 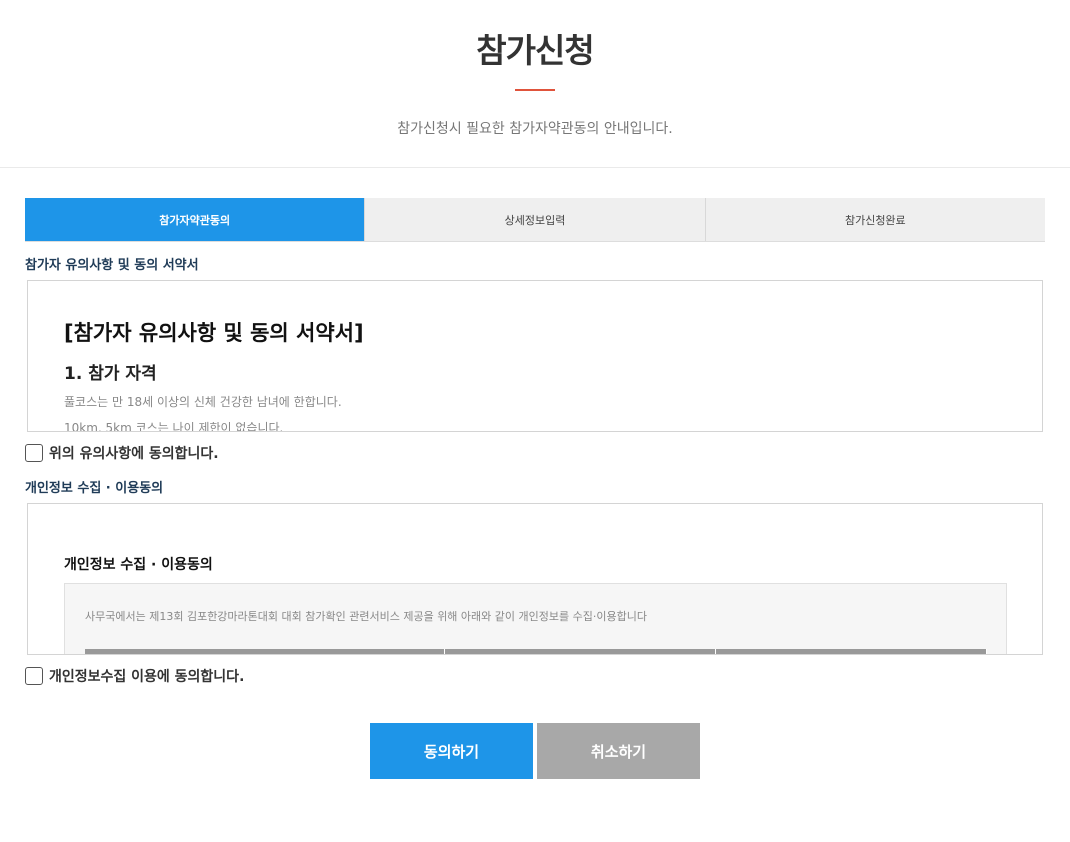 I want to click on privacy-agree-row: 개인정보수집 이용에 동의합니다., so click(x=134, y=676).